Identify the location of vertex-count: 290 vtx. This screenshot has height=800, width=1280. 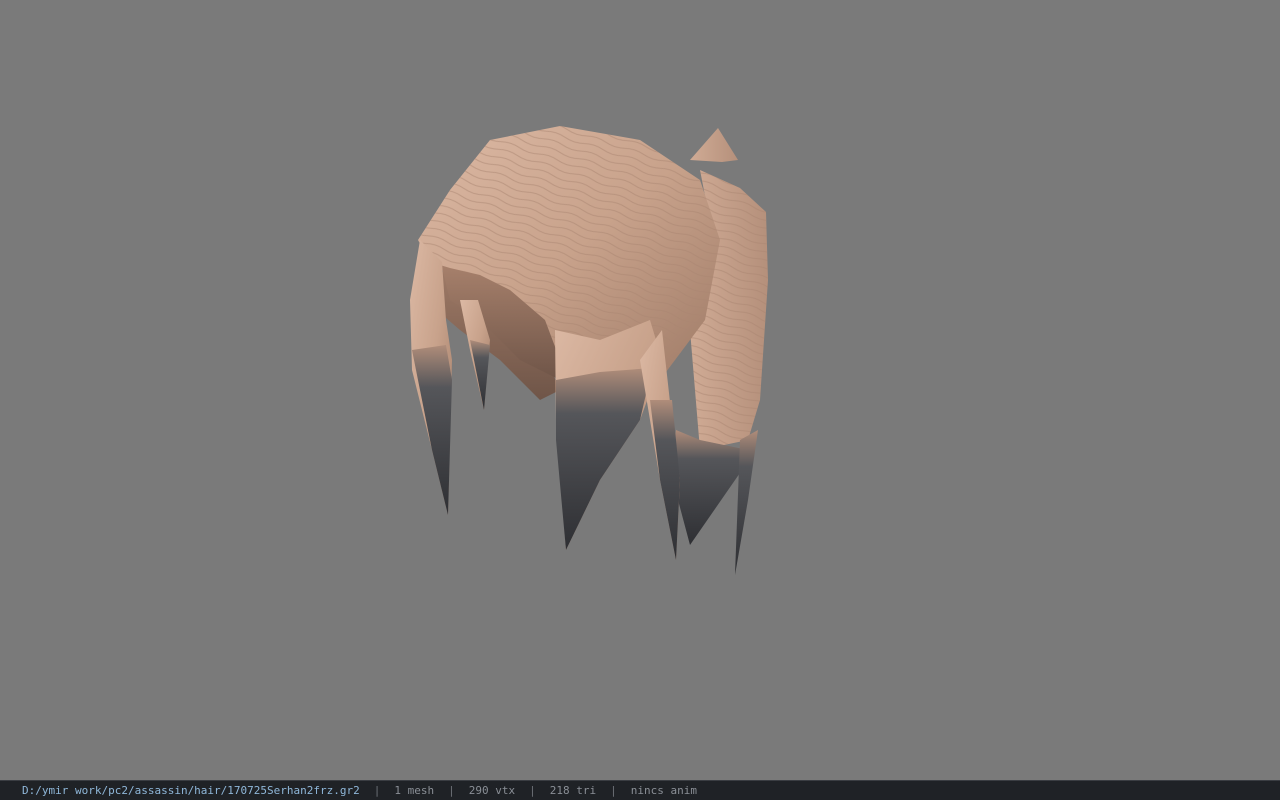
(492, 790).